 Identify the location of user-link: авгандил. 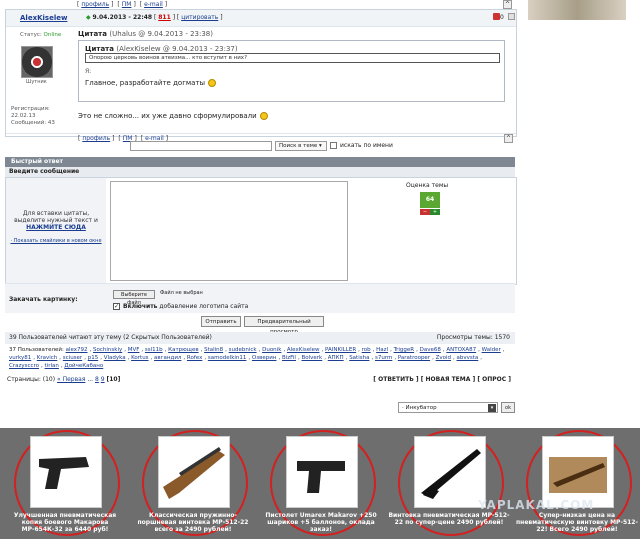
(167, 358).